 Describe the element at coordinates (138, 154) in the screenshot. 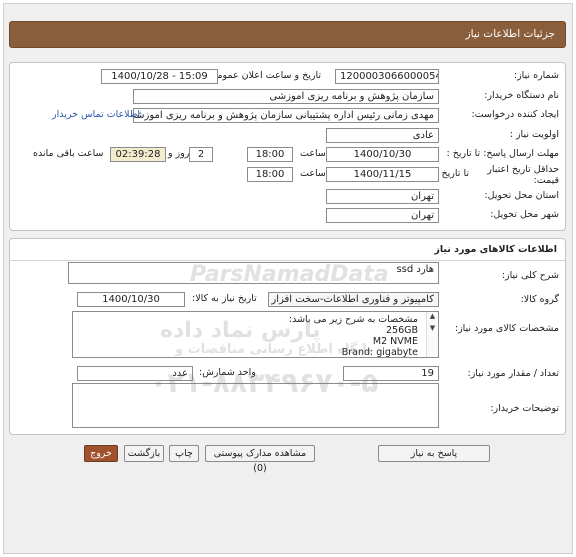

I see `remaining-time-field: 02:39:28` at that location.